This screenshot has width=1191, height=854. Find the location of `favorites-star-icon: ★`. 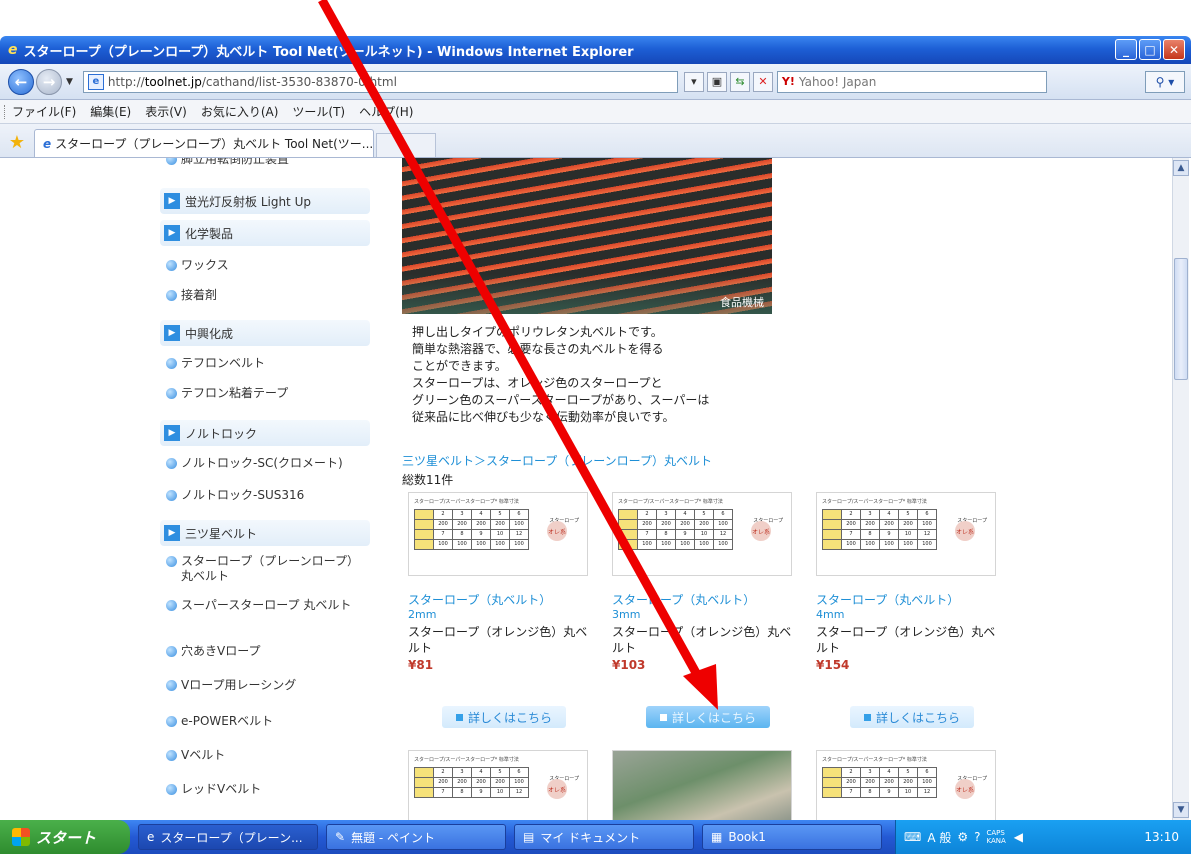

favorites-star-icon: ★ is located at coordinates (17, 142).